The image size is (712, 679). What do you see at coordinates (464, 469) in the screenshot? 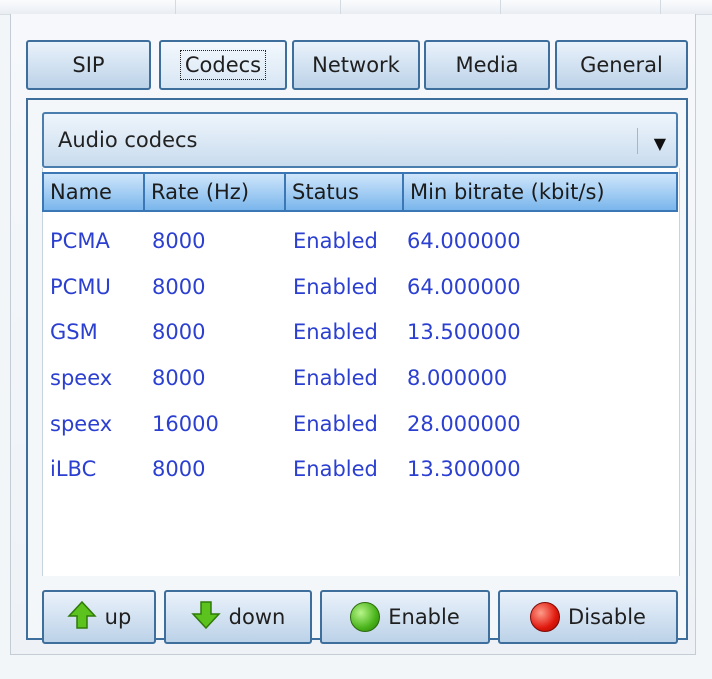
I see `codec-bitrate: 13.300000` at bounding box center [464, 469].